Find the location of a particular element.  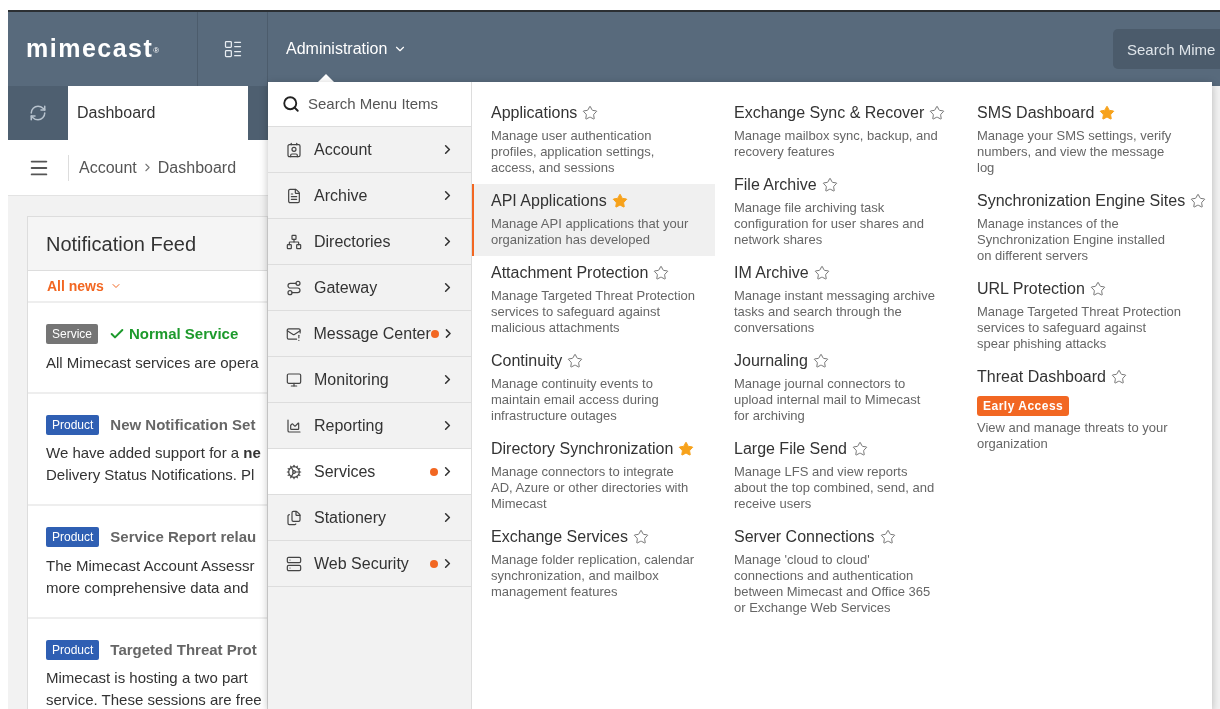

menu-category-label: Account is located at coordinates (343, 149).